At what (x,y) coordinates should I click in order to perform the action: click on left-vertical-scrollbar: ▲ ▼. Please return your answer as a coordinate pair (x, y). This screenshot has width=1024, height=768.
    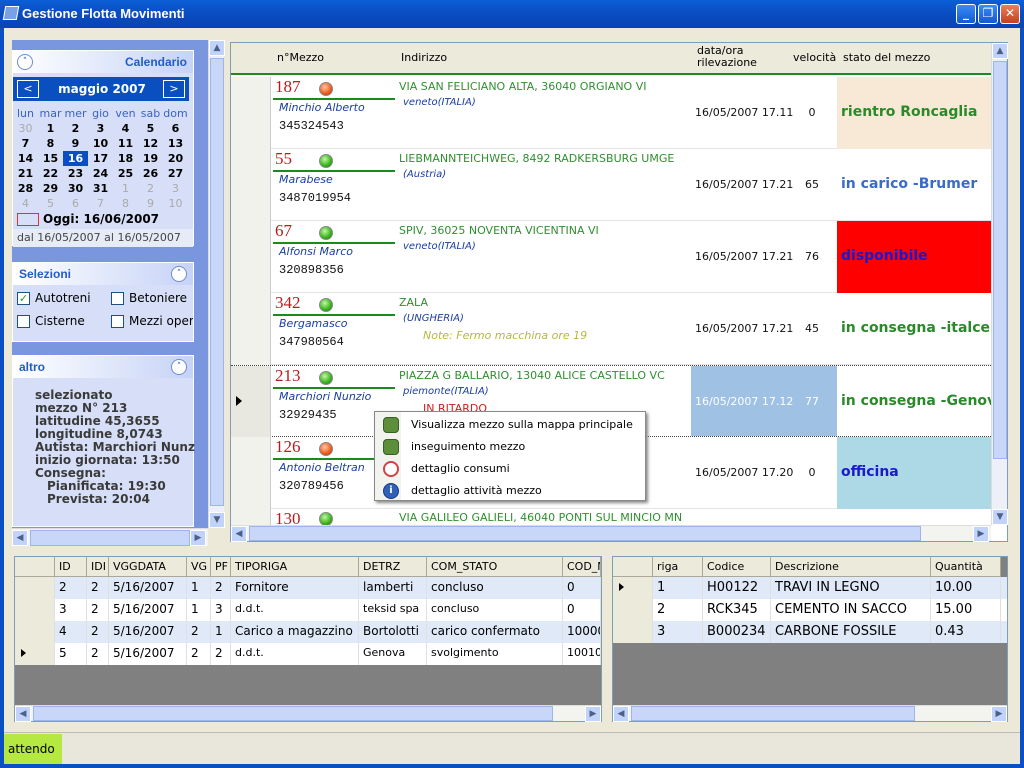
    Looking at the image, I should click on (216, 284).